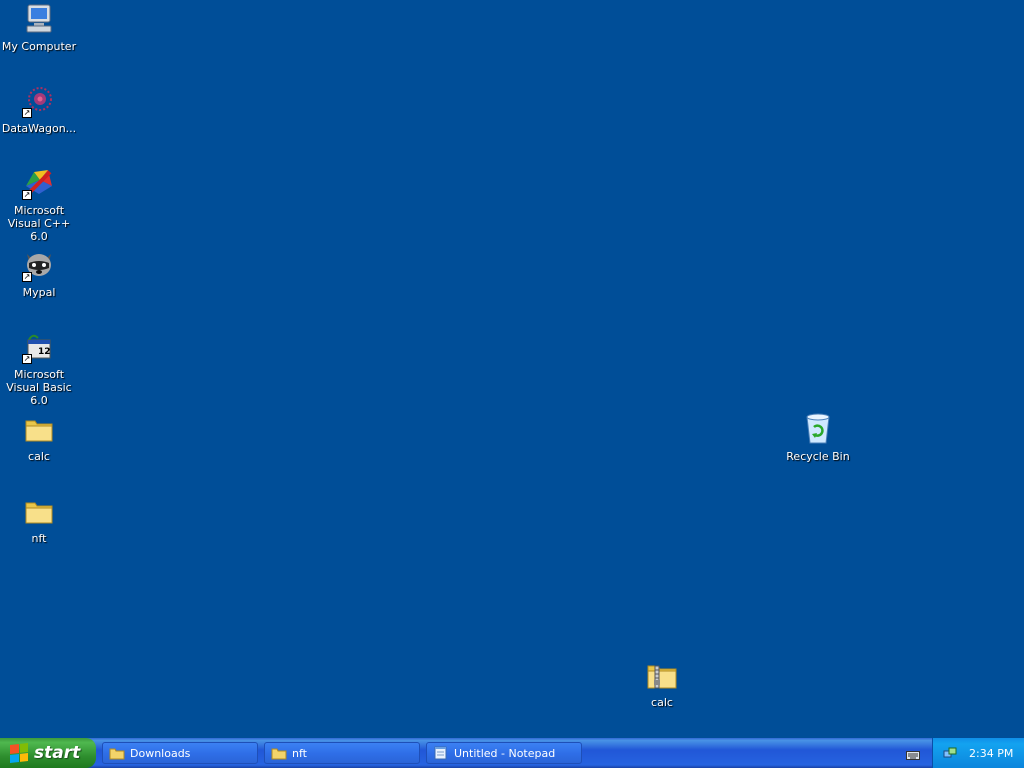 This screenshot has height=768, width=1024. Describe the element at coordinates (39, 101) in the screenshot. I see `datawagon-icon: ↗` at that location.